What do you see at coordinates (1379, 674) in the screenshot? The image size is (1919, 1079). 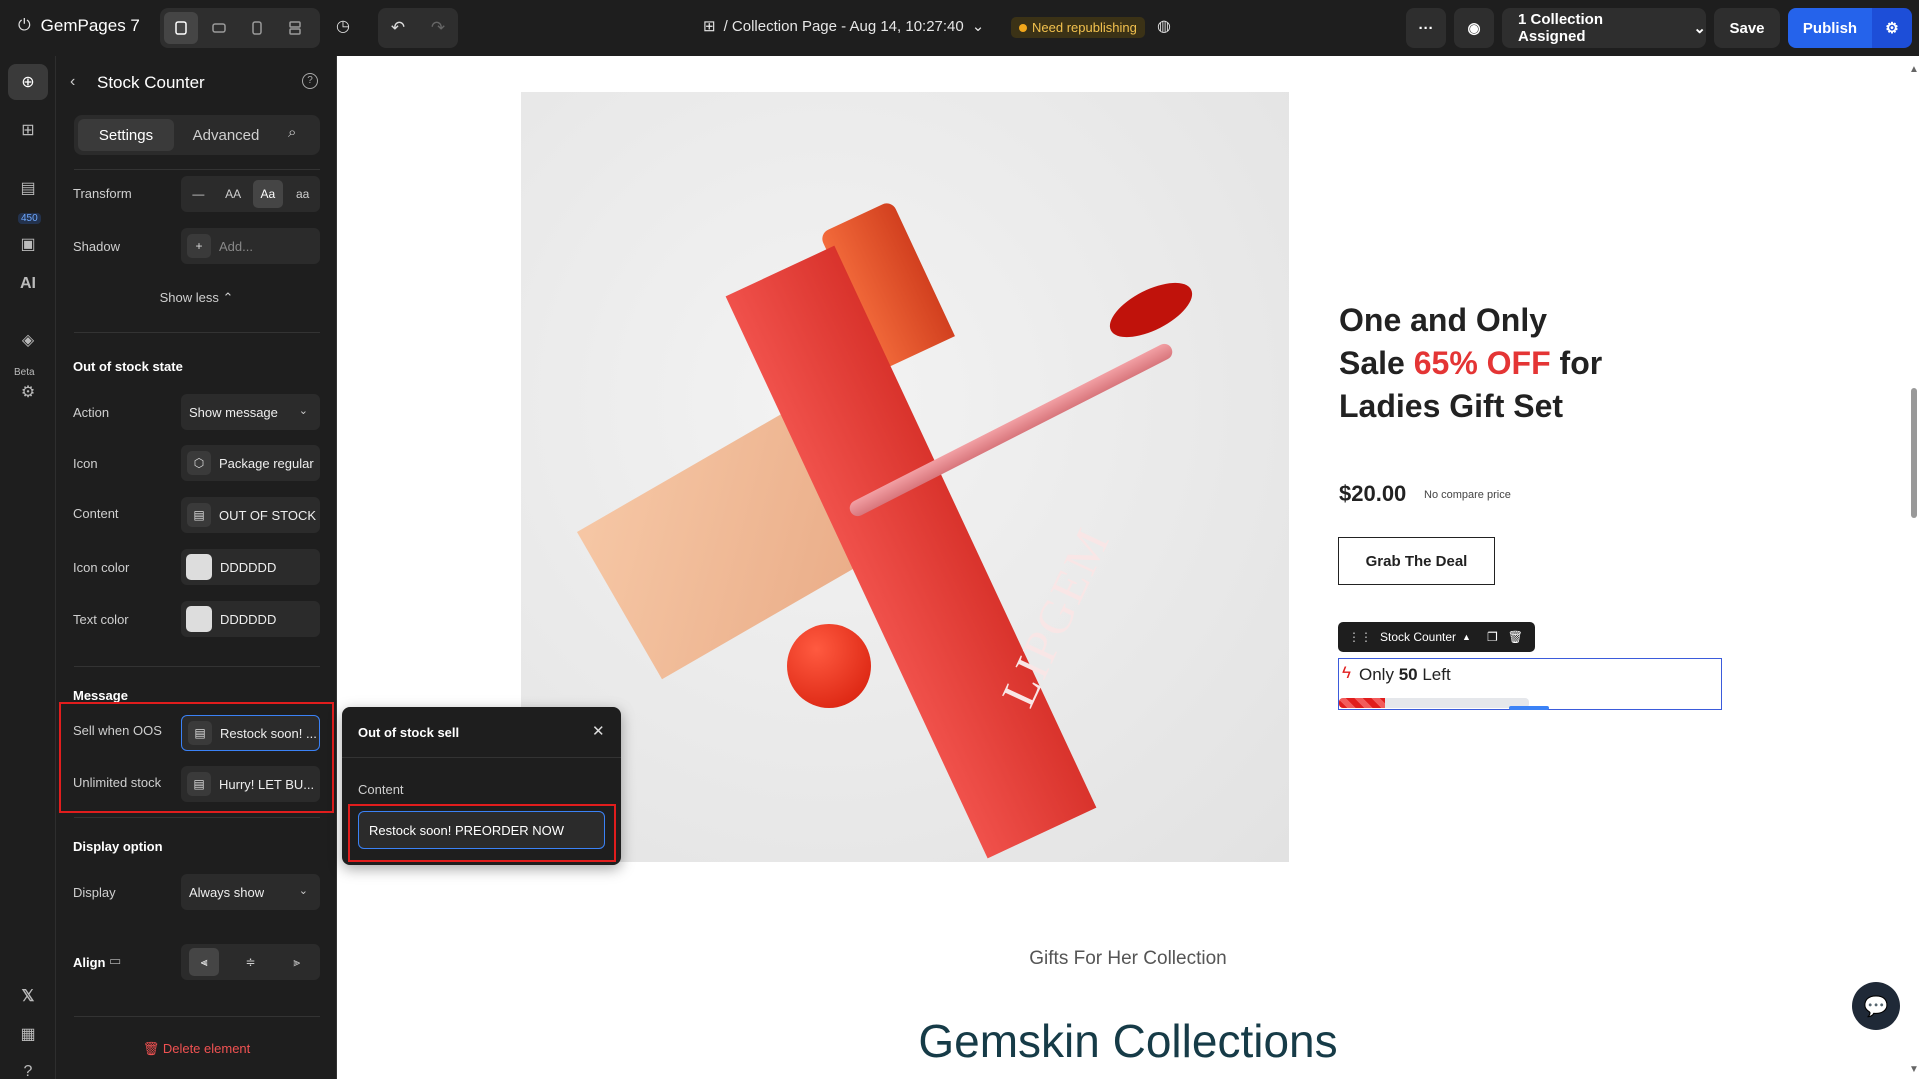 I see `stock-only: Only` at bounding box center [1379, 674].